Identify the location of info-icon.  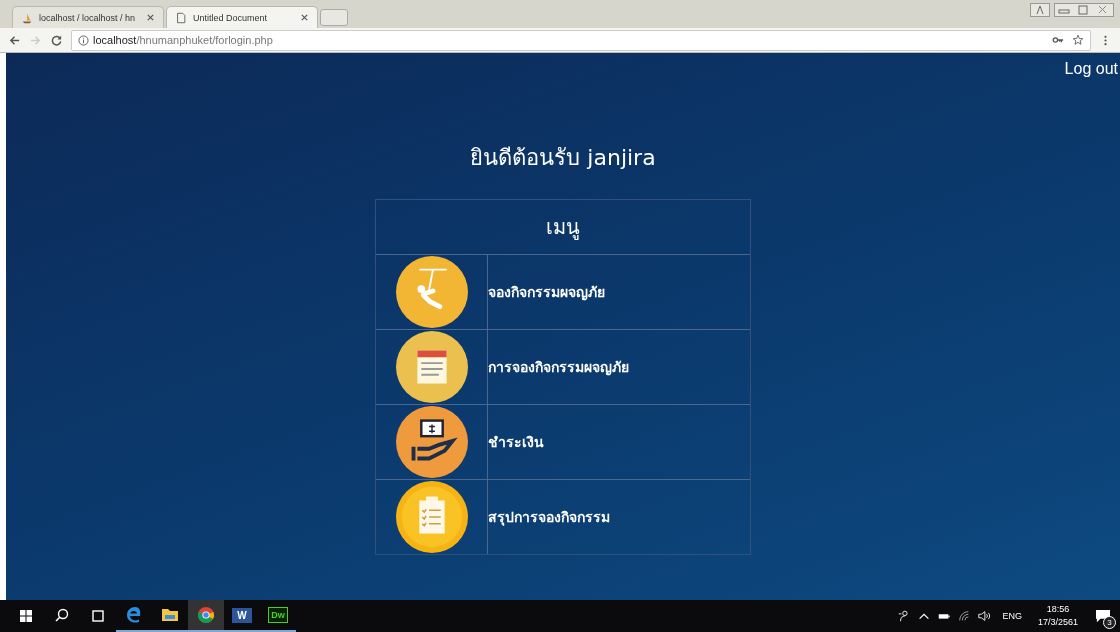
(83, 40).